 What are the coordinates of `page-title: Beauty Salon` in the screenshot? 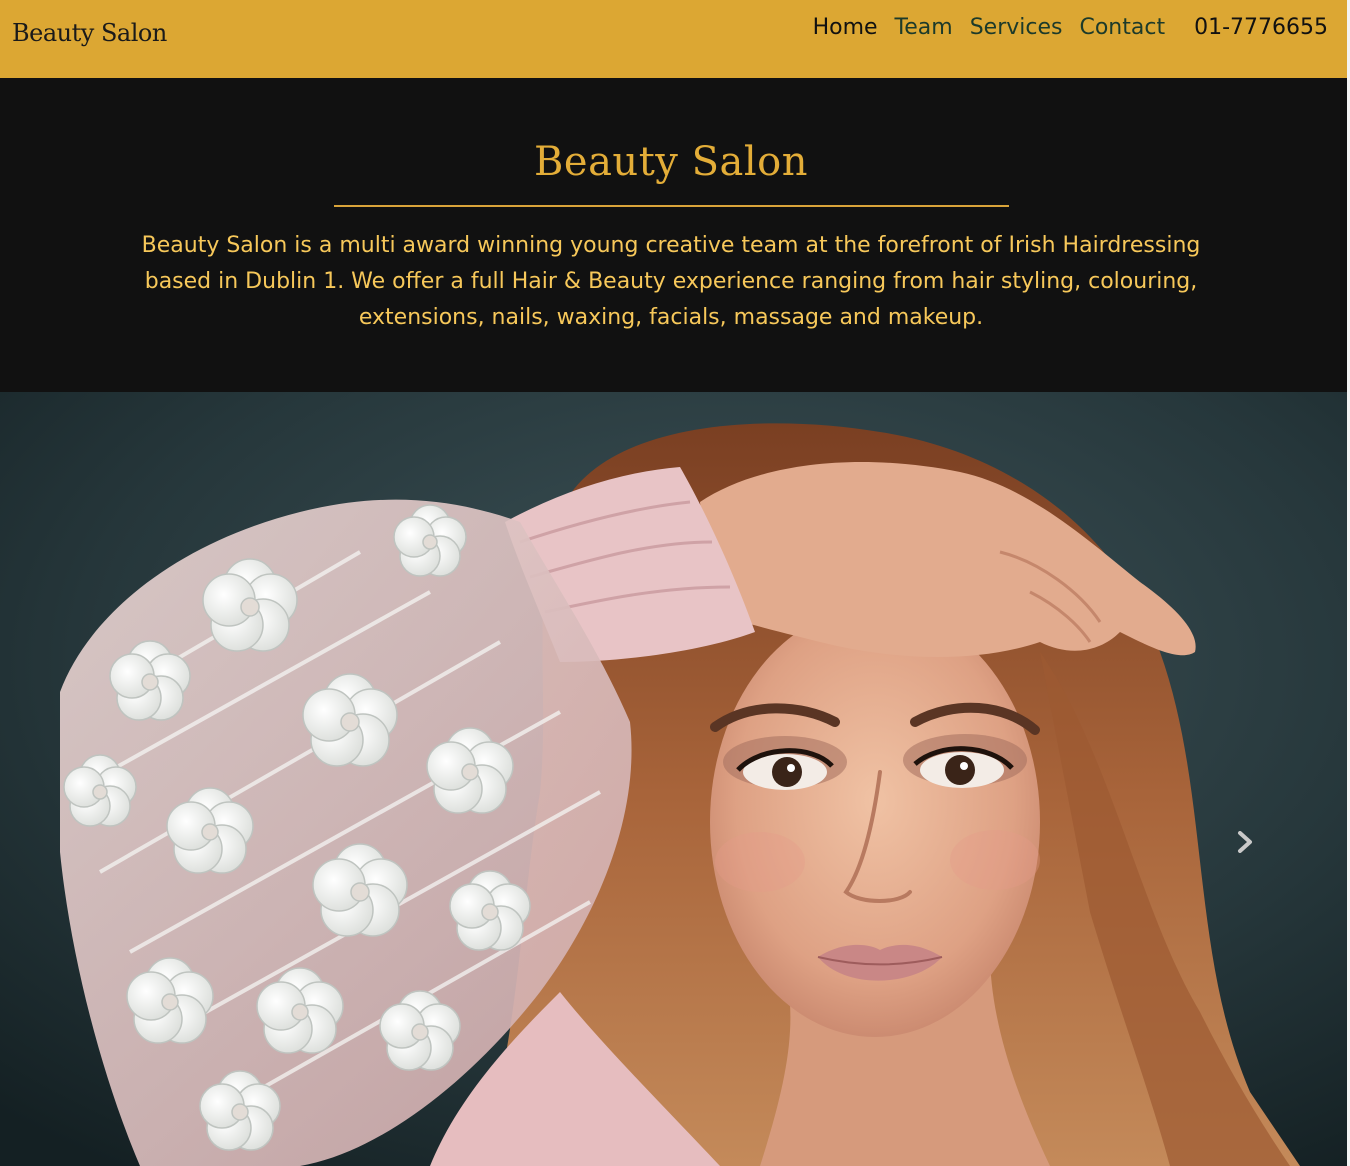 It's located at (671, 162).